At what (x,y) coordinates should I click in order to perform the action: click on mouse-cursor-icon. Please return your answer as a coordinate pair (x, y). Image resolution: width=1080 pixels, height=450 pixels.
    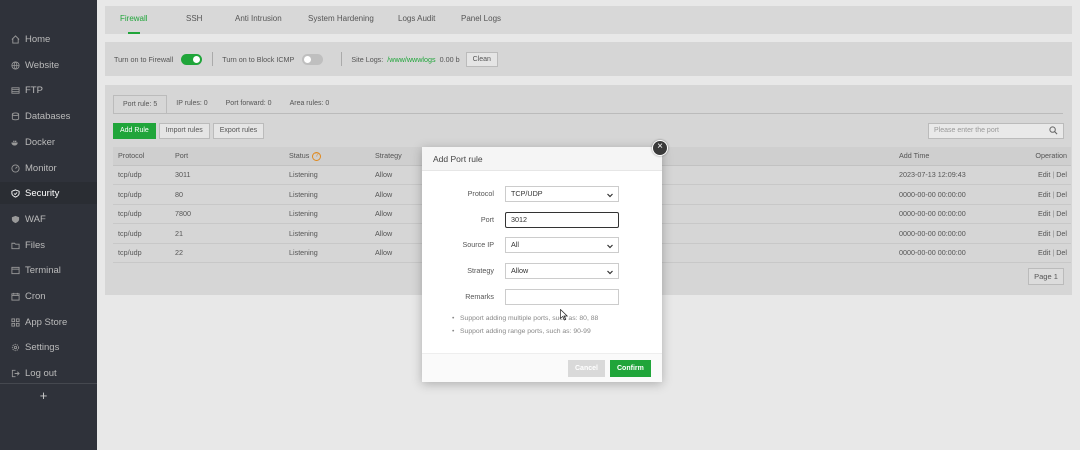
    Looking at the image, I should click on (564, 315).